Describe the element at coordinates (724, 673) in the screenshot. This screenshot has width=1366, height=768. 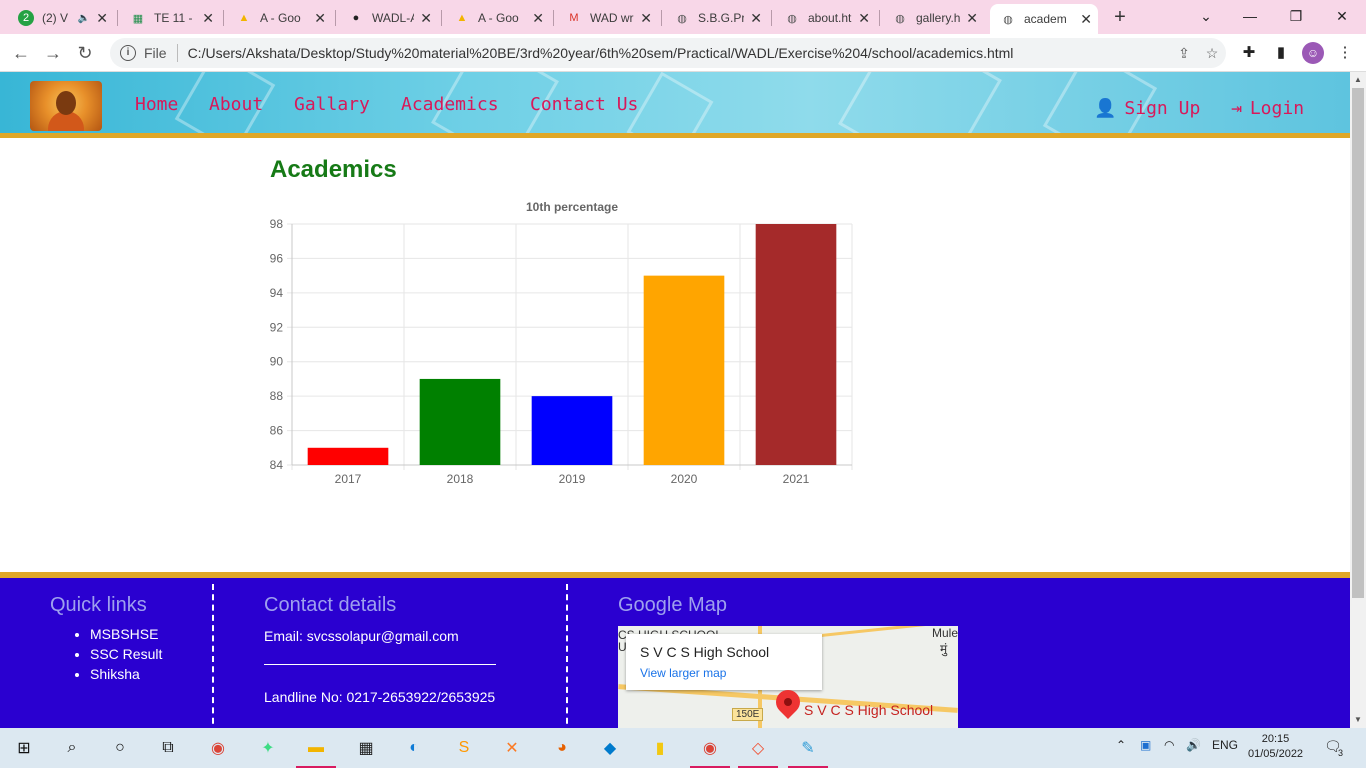
I see `view-larger-map-link: View larger map` at that location.